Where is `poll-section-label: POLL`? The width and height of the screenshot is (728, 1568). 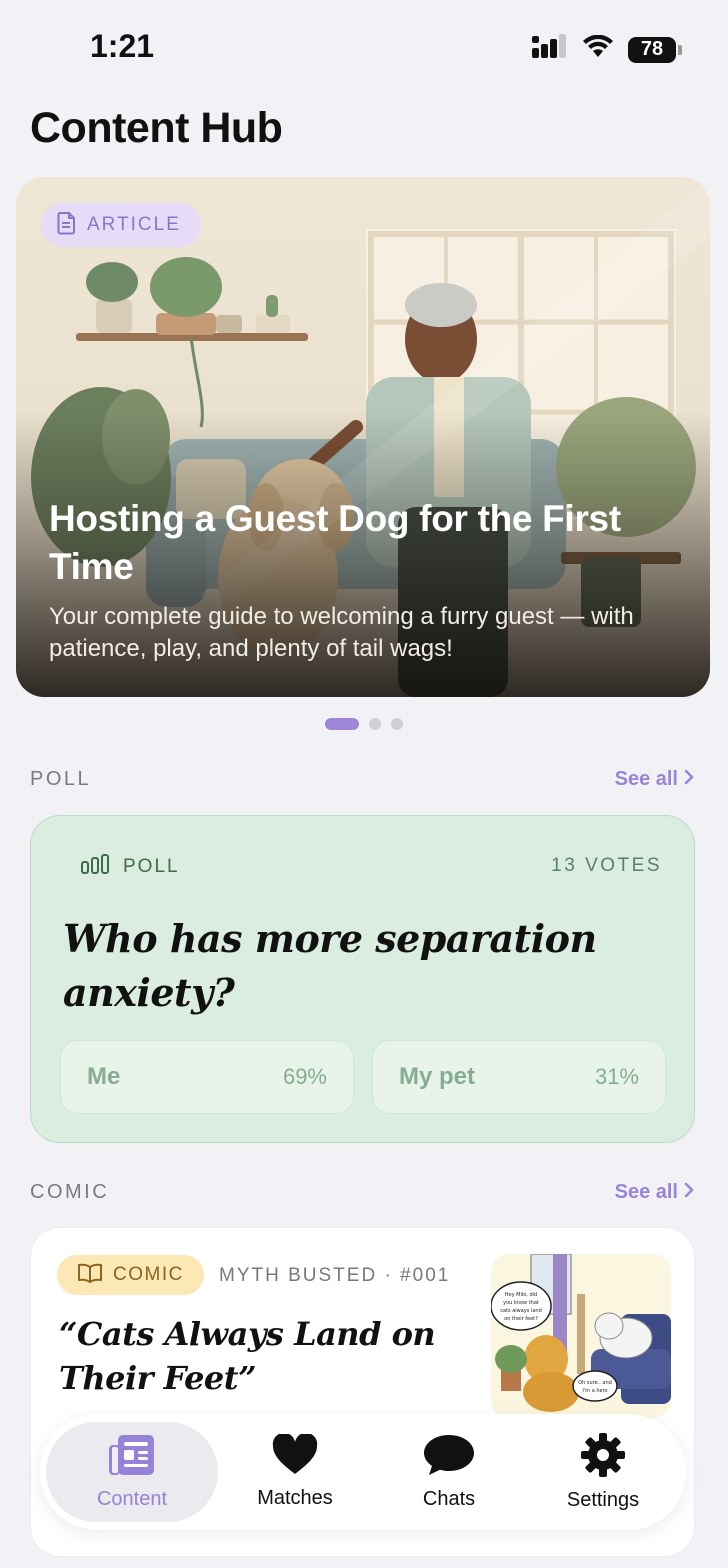
poll-section-label: POLL is located at coordinates (61, 779).